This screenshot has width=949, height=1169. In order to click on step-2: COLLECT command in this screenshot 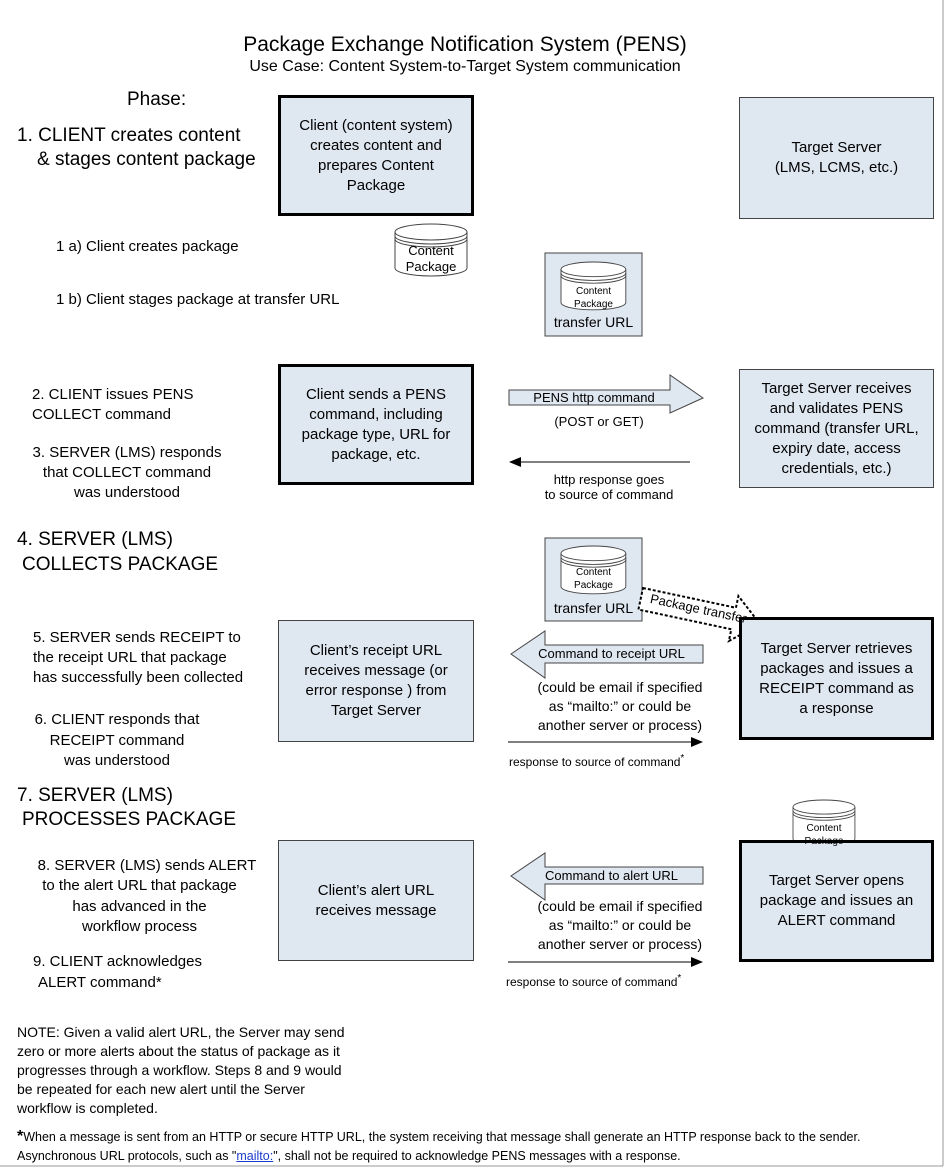, I will do `click(101, 414)`.